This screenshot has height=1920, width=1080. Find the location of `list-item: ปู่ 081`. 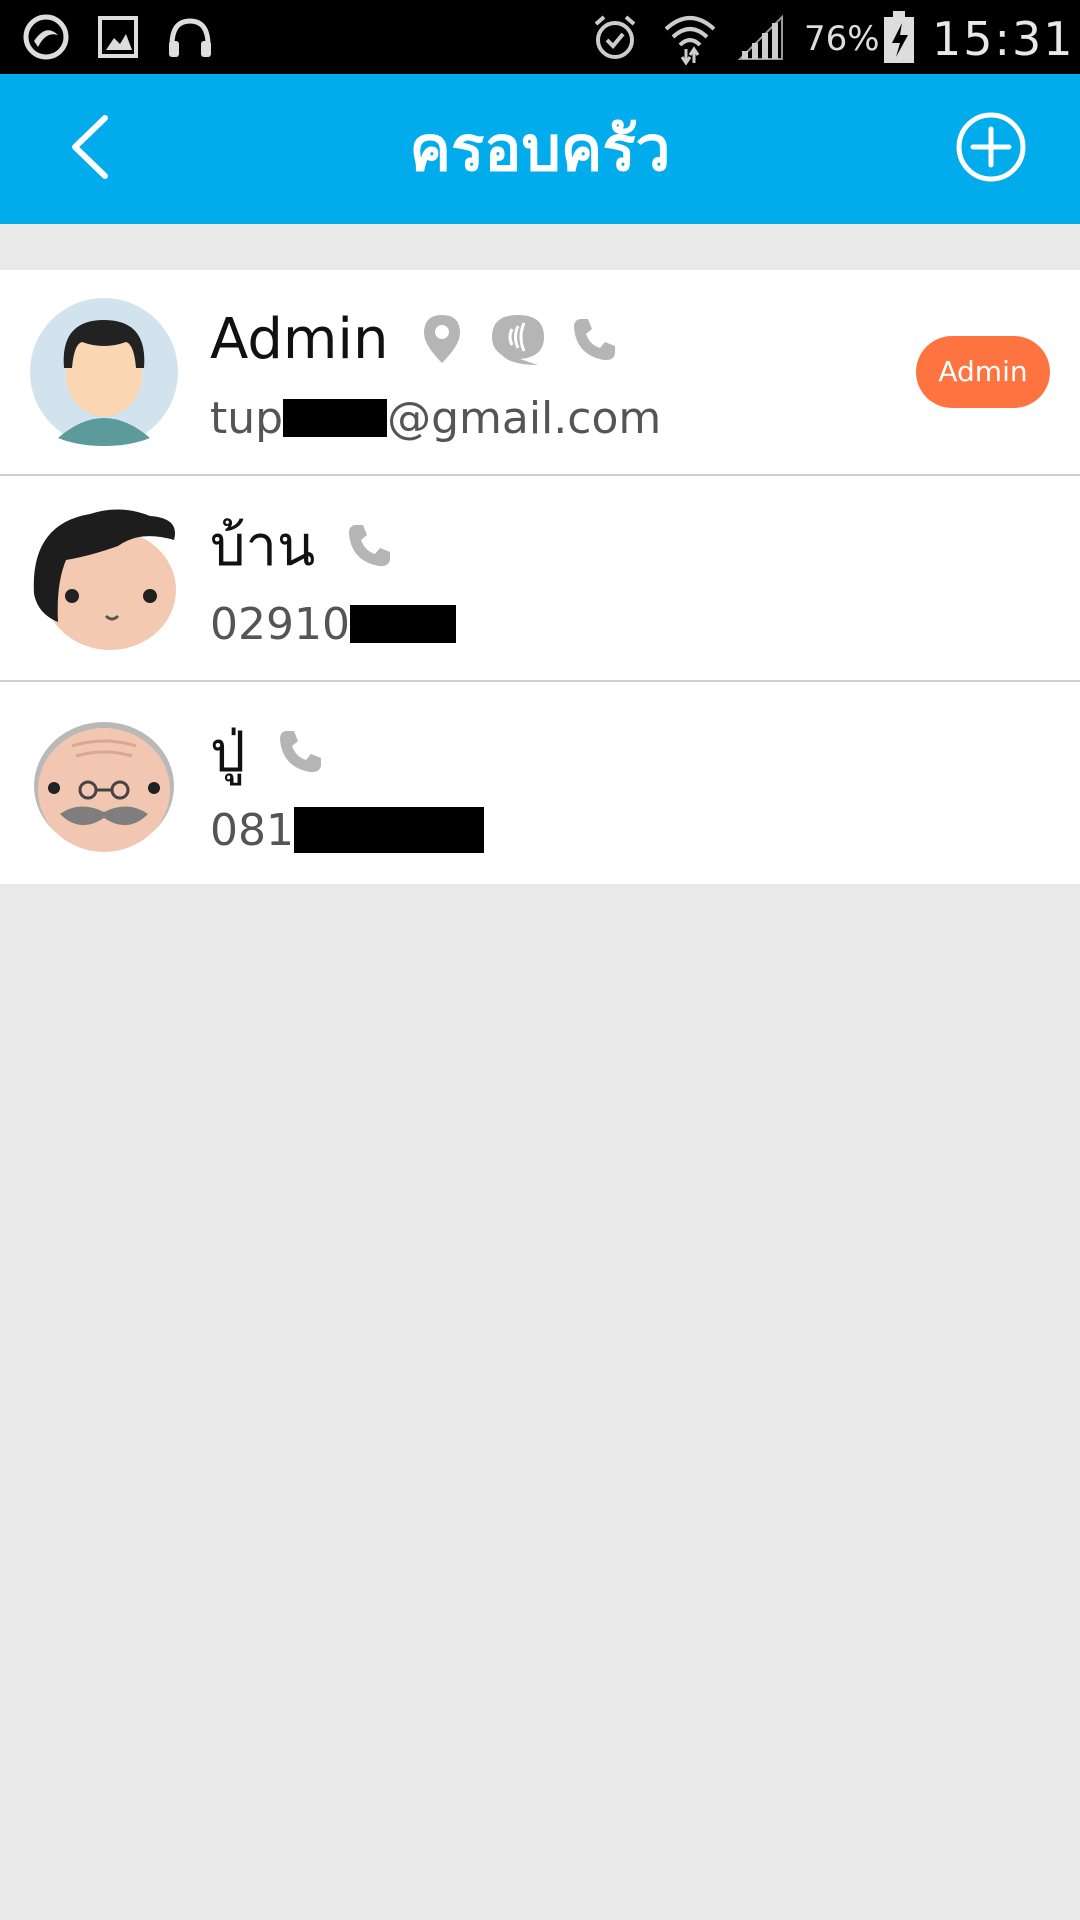

list-item: ปู่ 081 is located at coordinates (540, 783).